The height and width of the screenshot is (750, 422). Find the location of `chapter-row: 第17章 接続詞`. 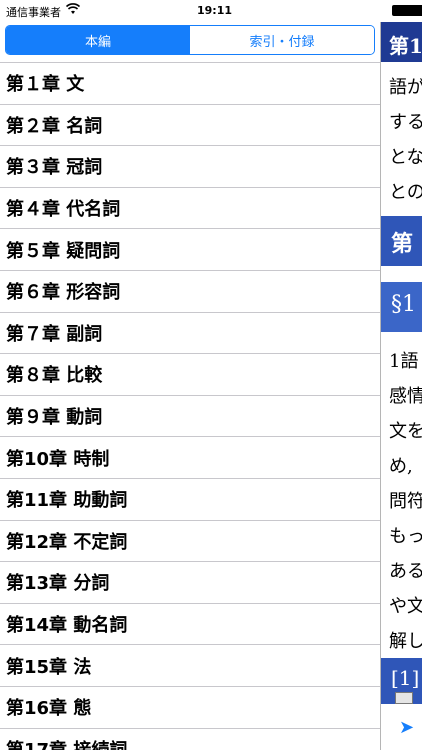

chapter-row: 第17章 接続詞 is located at coordinates (190, 738).